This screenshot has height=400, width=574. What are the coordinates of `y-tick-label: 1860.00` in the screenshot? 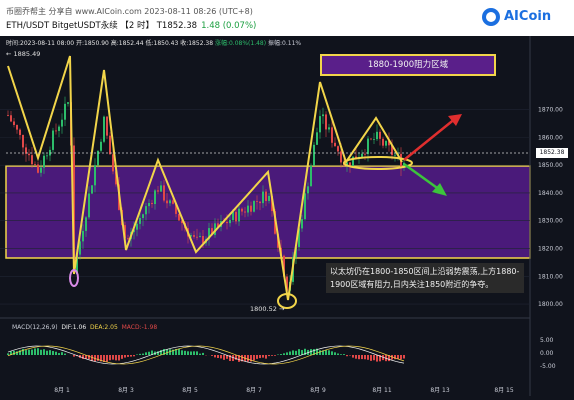 It's located at (550, 137).